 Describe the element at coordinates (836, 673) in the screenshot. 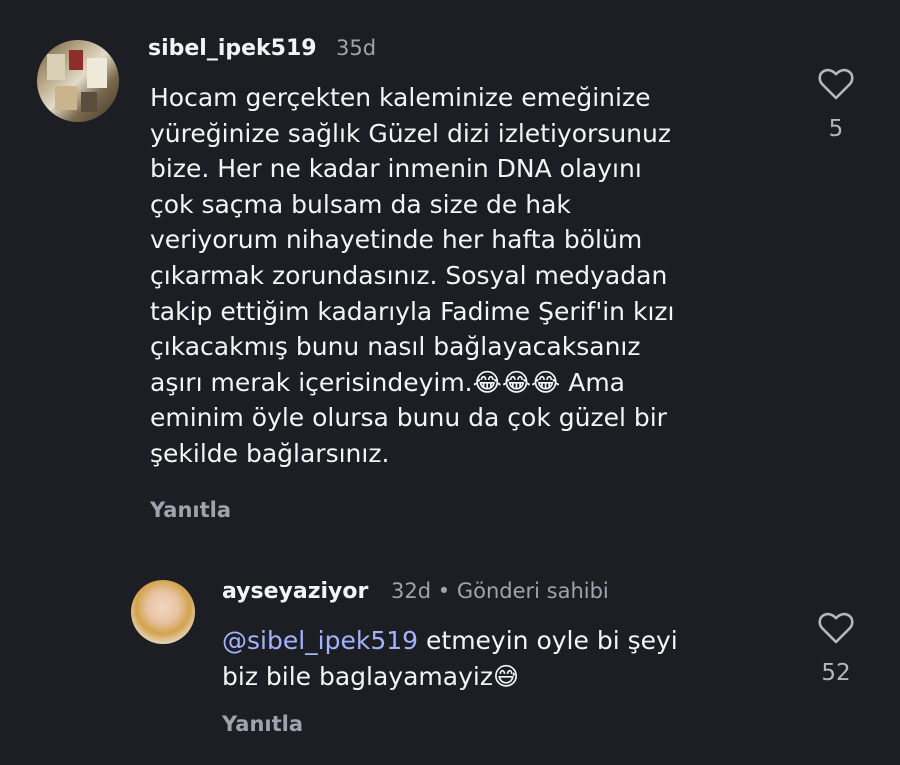

I see `like-count: 52` at that location.